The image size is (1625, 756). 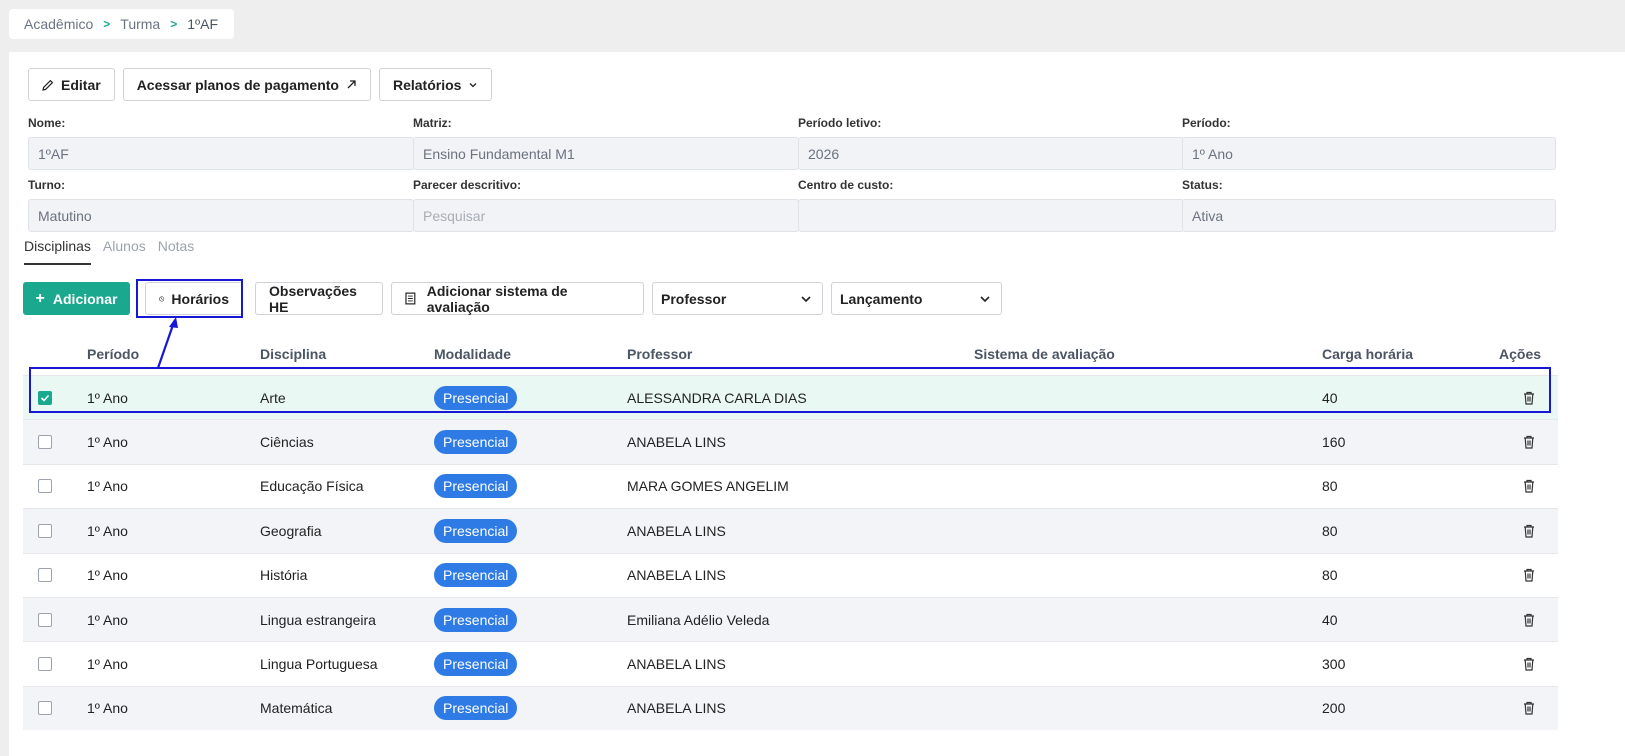 I want to click on cell-disciplina: História, so click(x=347, y=575).